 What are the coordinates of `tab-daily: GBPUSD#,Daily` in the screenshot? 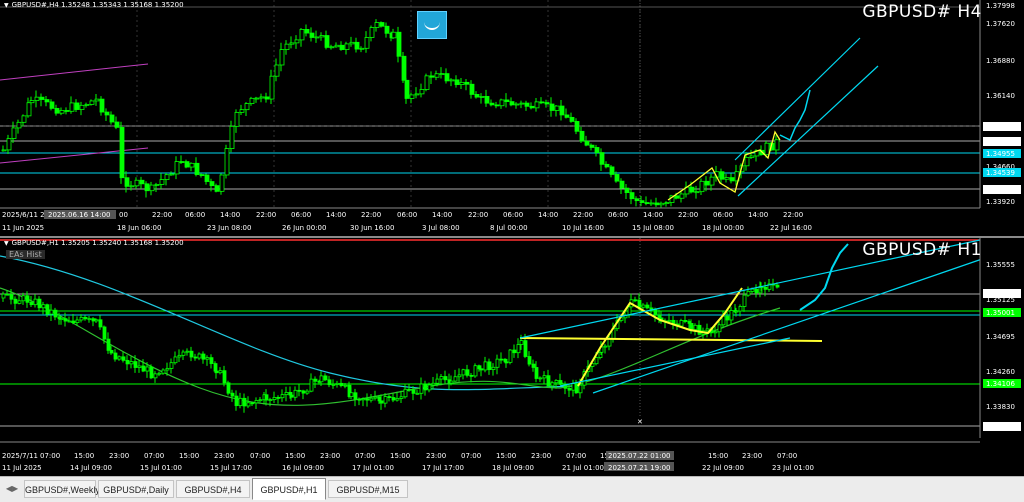 It's located at (136, 489).